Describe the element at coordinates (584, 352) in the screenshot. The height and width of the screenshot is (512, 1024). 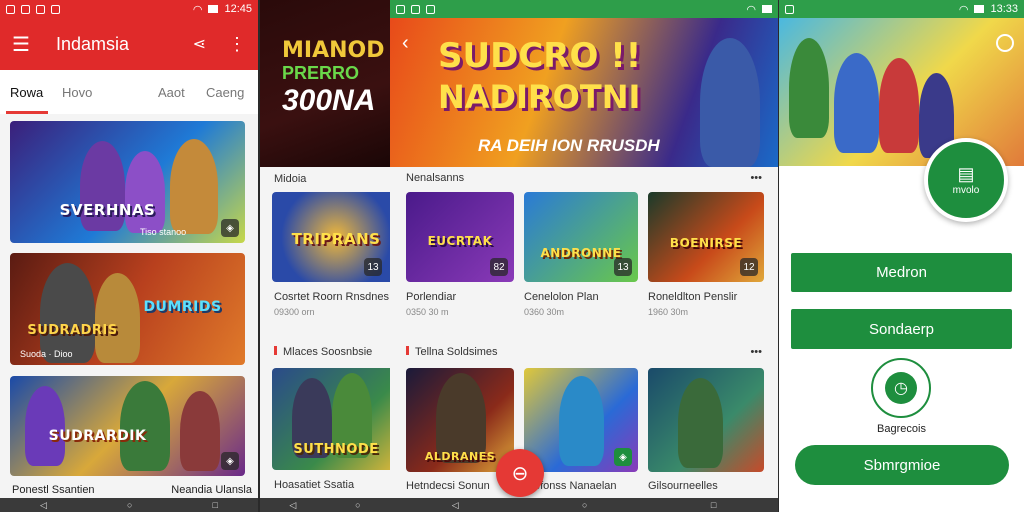
I see `section-header: Tellna Soldsimes •••` at that location.